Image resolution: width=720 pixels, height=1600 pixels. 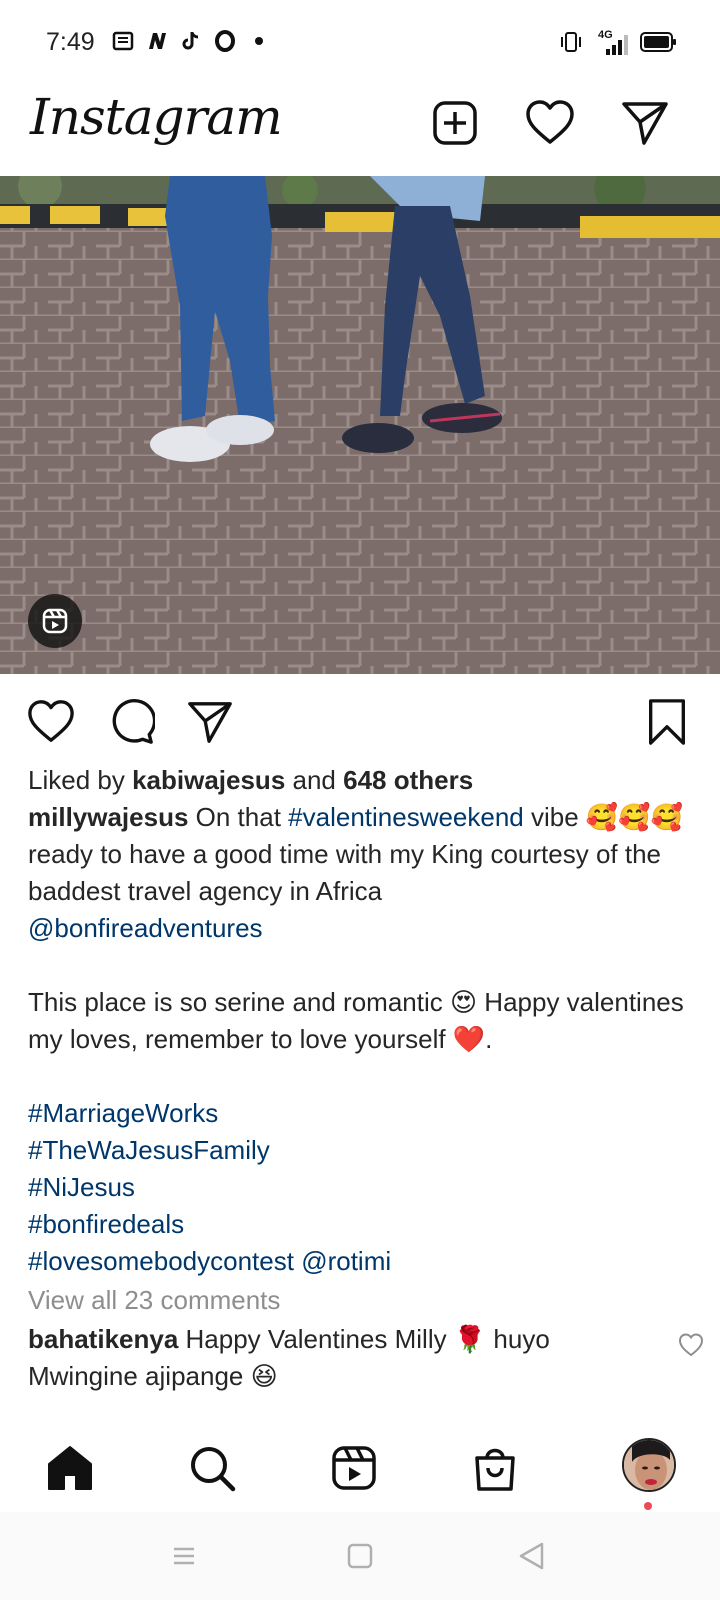 What do you see at coordinates (314, 780) in the screenshot?
I see `likes-middle: and` at bounding box center [314, 780].